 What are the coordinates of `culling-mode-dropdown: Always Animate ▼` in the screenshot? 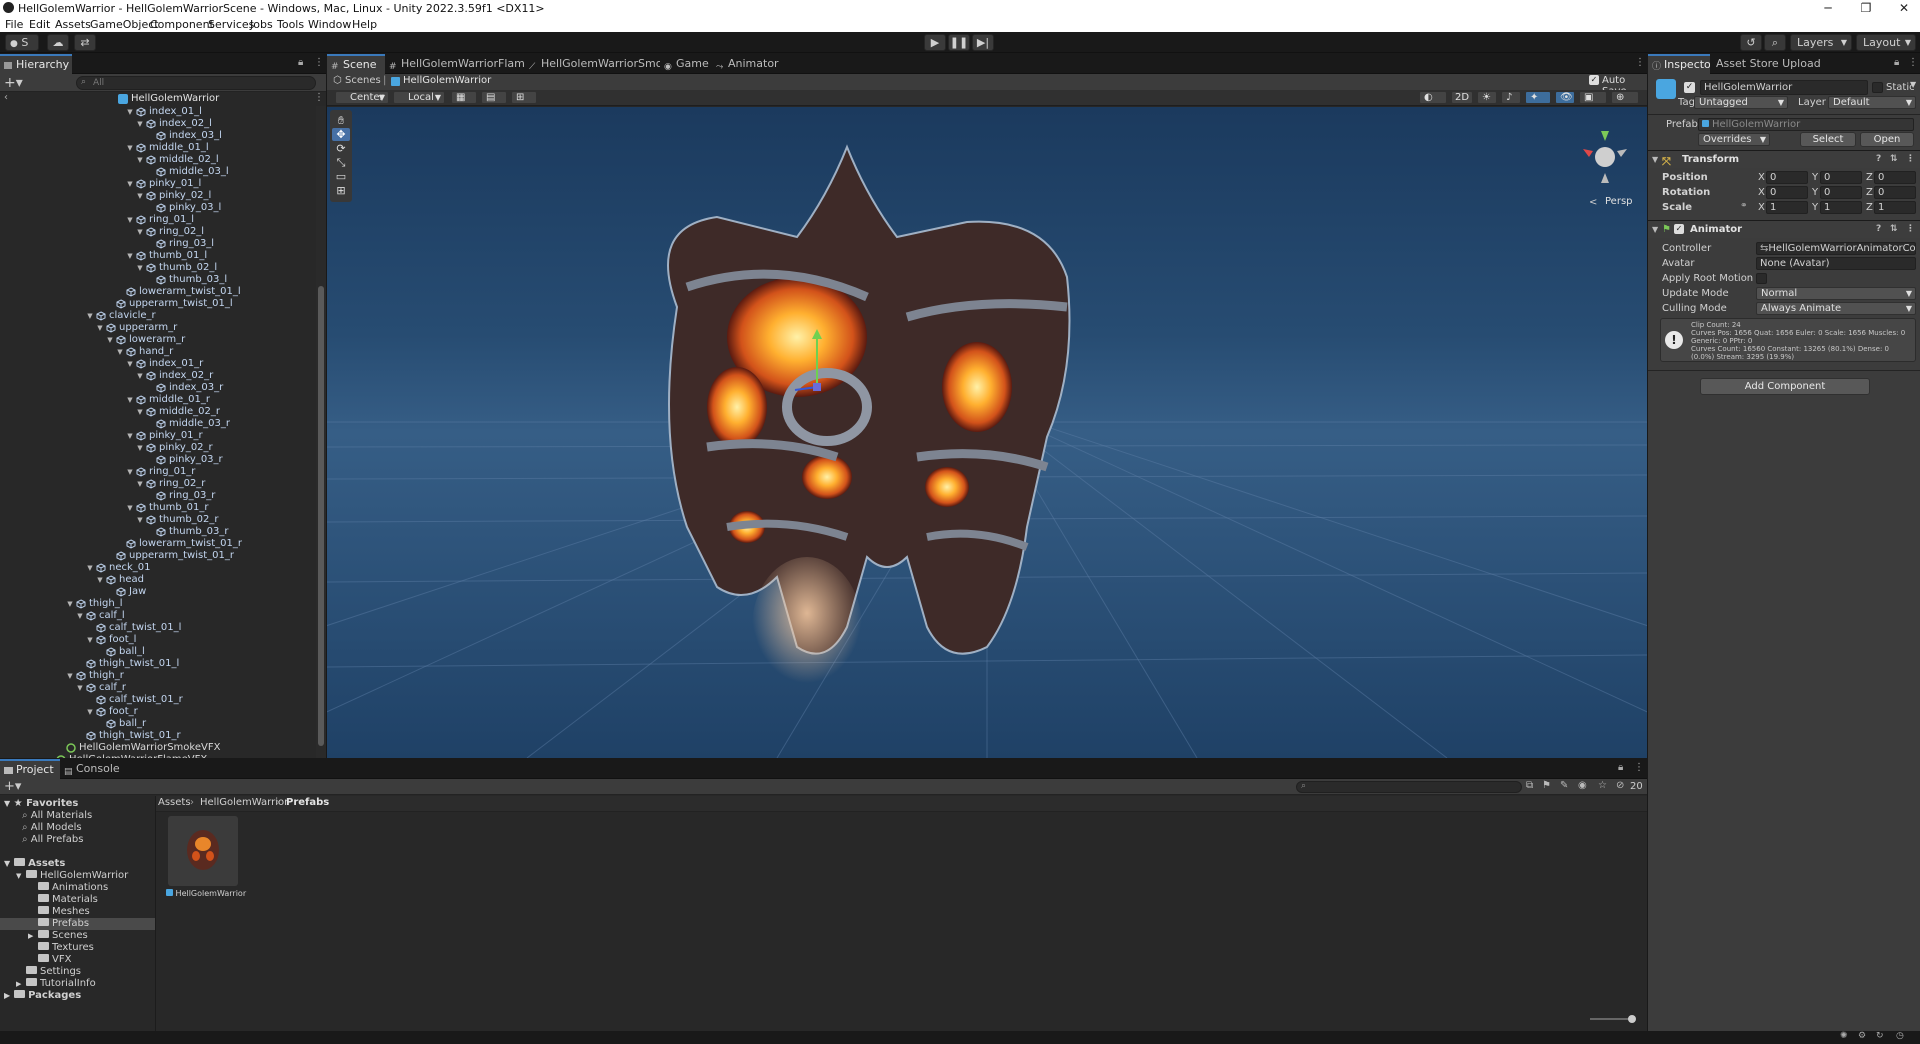 It's located at (1836, 308).